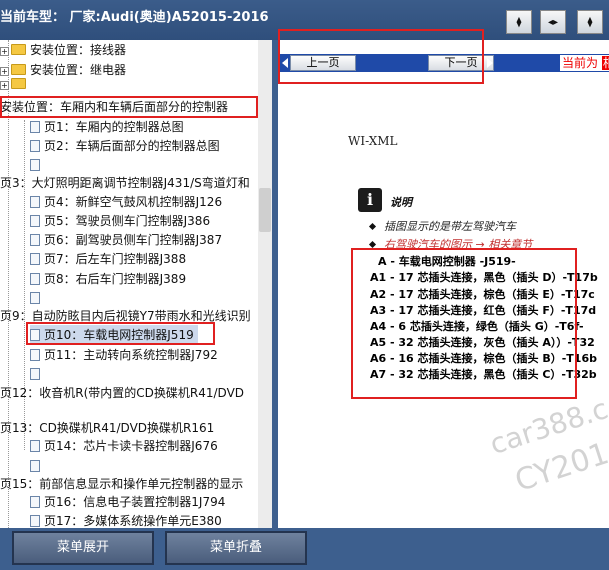 Image resolution: width=609 pixels, height=570 pixels. What do you see at coordinates (78, 50) in the screenshot?
I see `tree-item-label: 安装位置：接线器` at bounding box center [78, 50].